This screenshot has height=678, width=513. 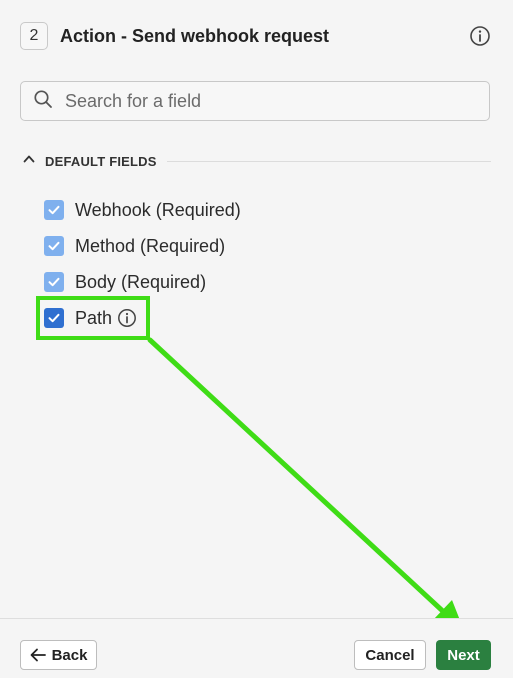 What do you see at coordinates (194, 318) in the screenshot?
I see `field-row-path: Path` at bounding box center [194, 318].